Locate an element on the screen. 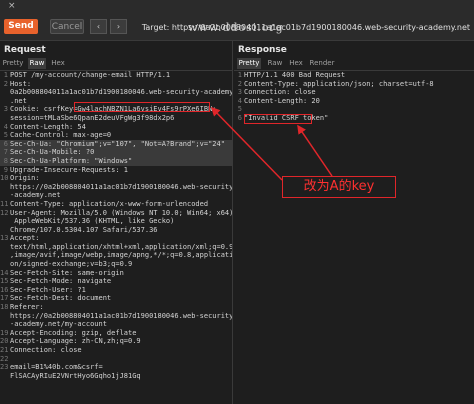 This screenshot has width=474, height=404. cancel-button: Cancel is located at coordinates (67, 26).